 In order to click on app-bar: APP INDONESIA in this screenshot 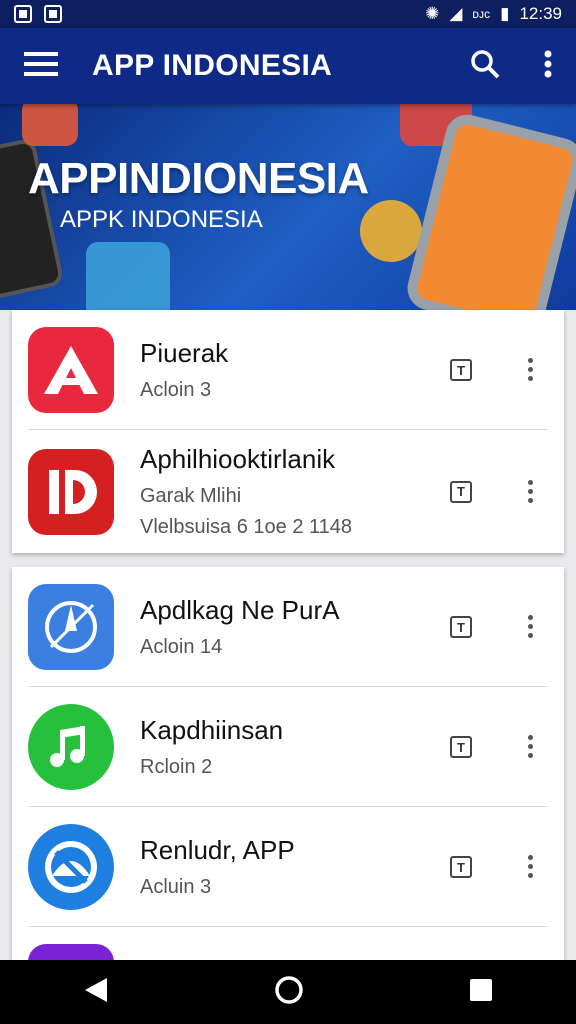, I will do `click(288, 66)`.